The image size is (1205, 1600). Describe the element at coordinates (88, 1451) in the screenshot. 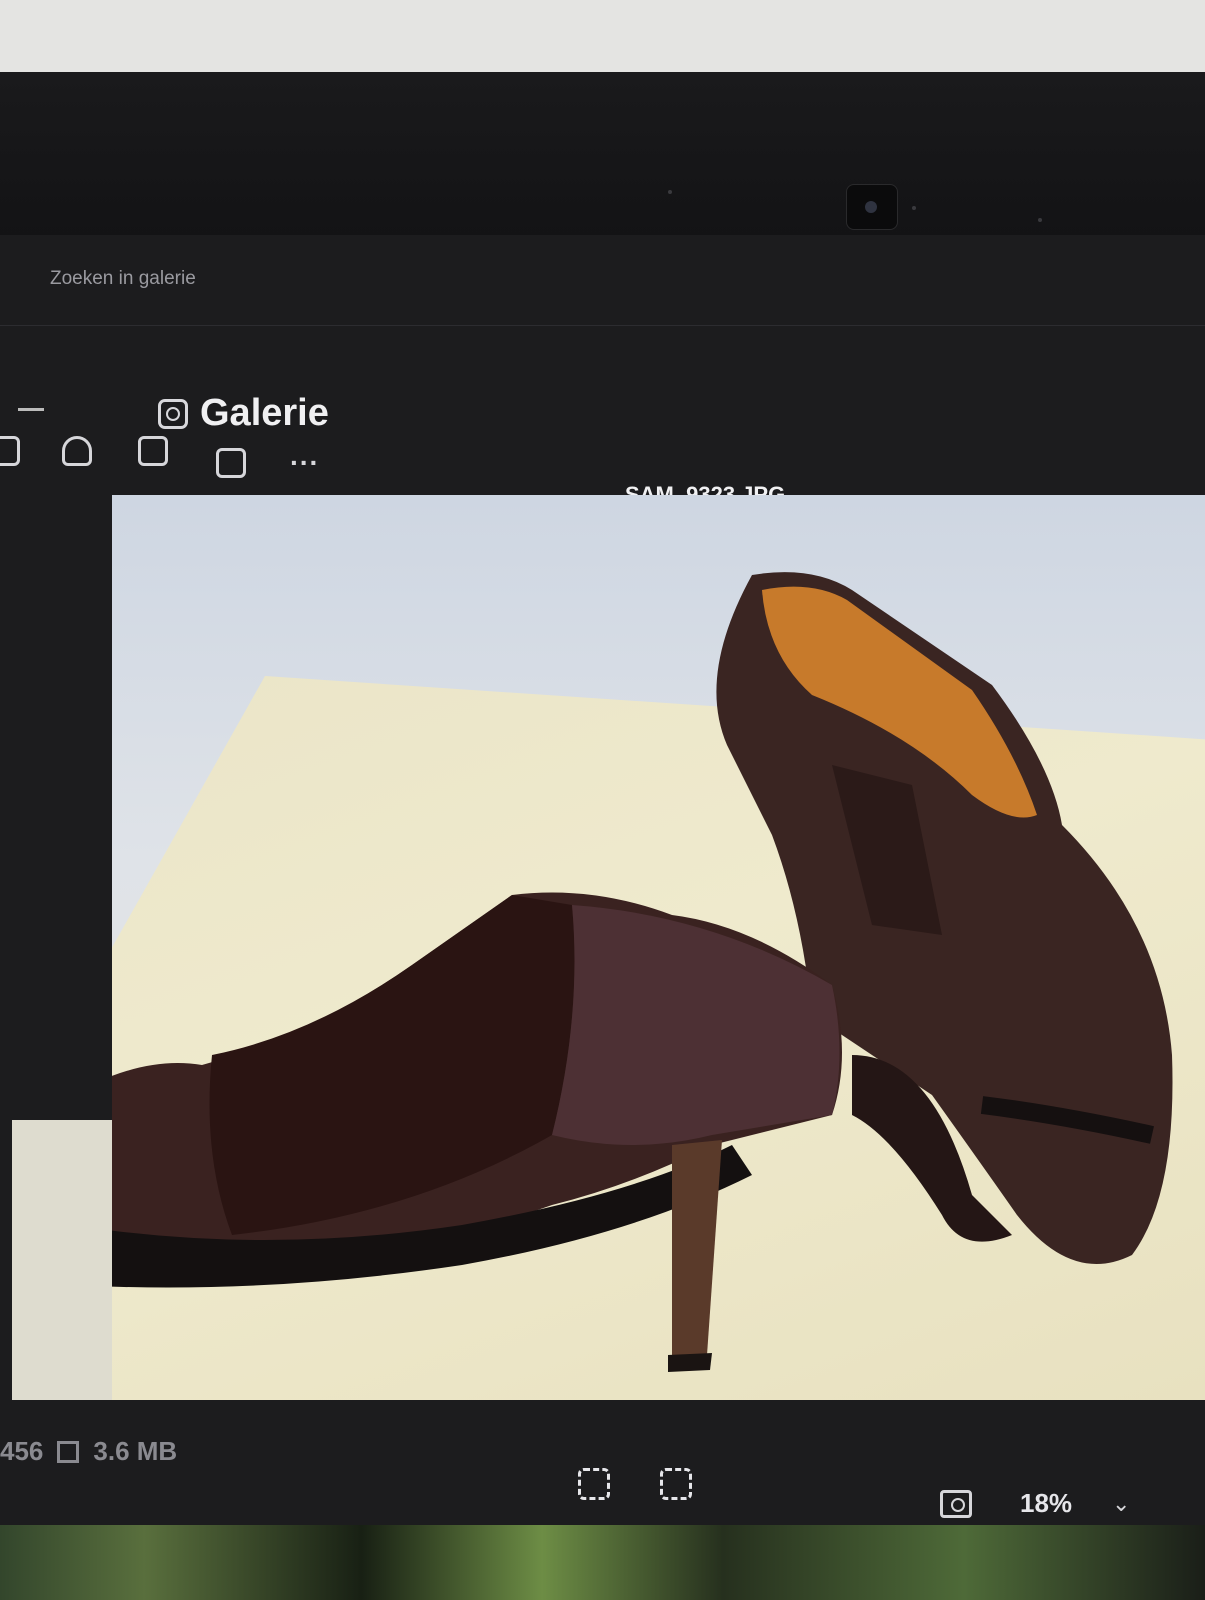

I see `status-bar-info: 456 3.6 MB` at that location.